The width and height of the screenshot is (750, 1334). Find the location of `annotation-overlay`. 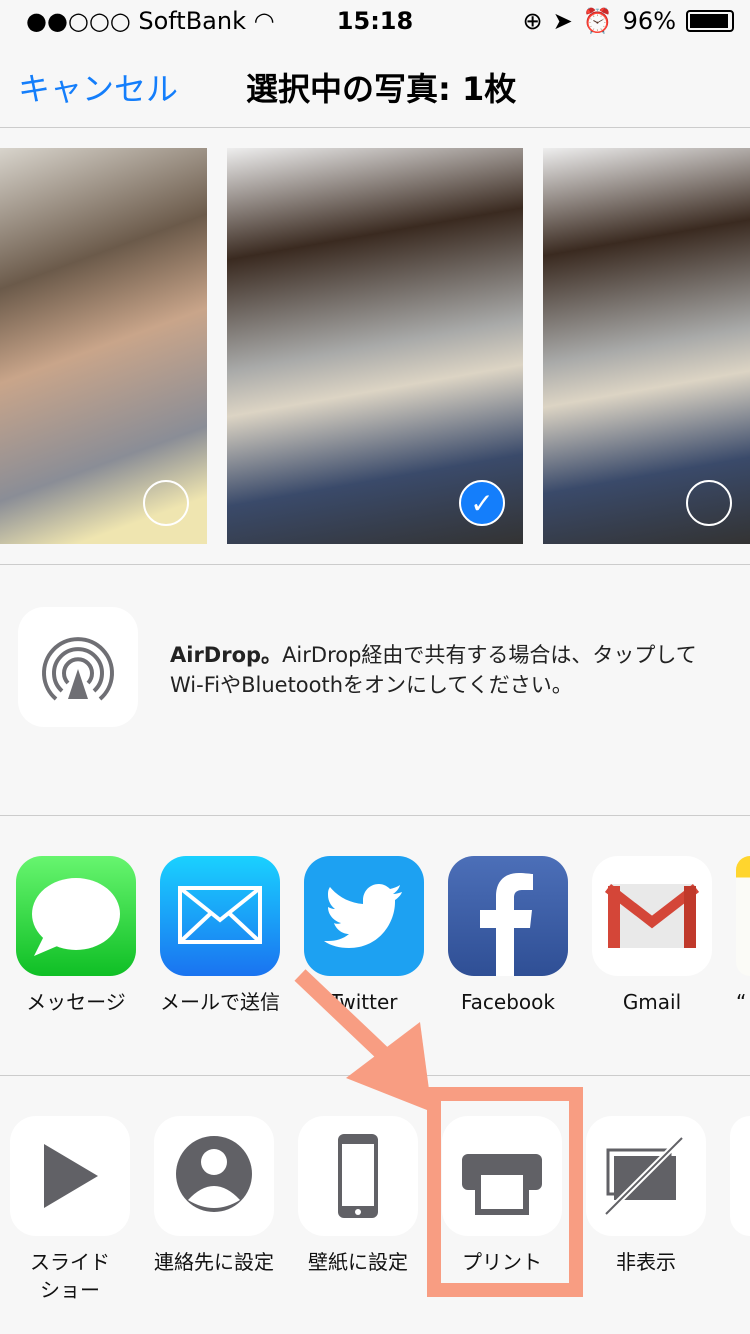

annotation-overlay is located at coordinates (438, 1133).